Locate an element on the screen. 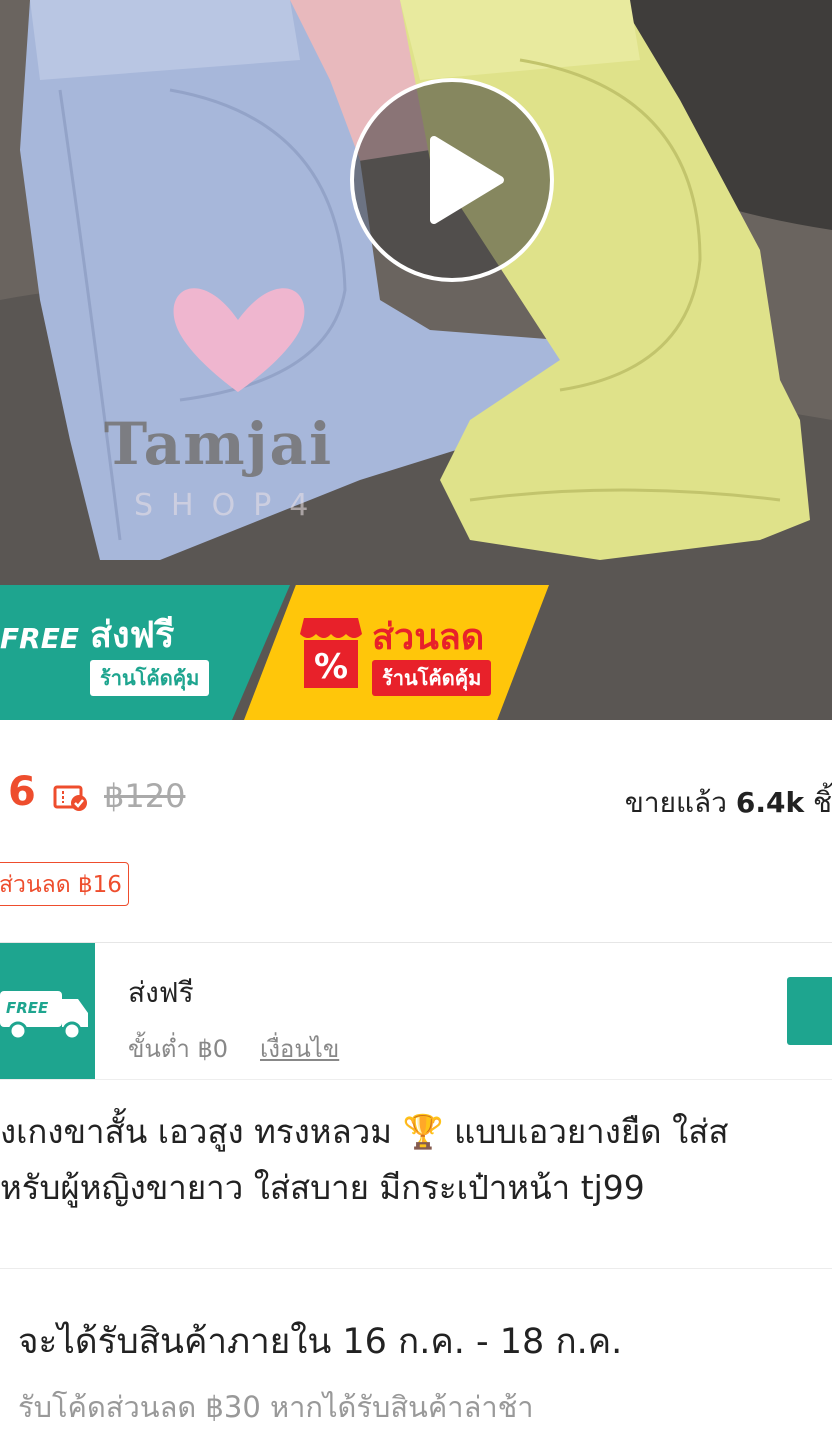 Image resolution: width=832 pixels, height=1440 pixels. voucher-check-icon is located at coordinates (70, 798).